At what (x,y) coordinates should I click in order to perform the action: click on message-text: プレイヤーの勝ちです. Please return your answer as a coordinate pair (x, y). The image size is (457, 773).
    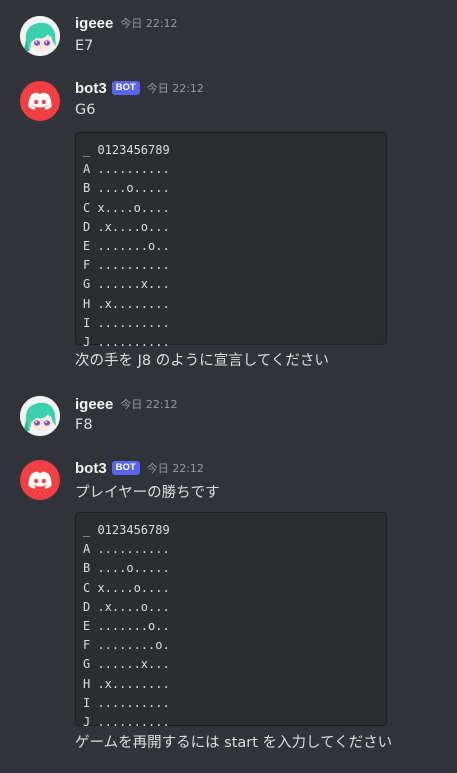
    Looking at the image, I should click on (147, 493).